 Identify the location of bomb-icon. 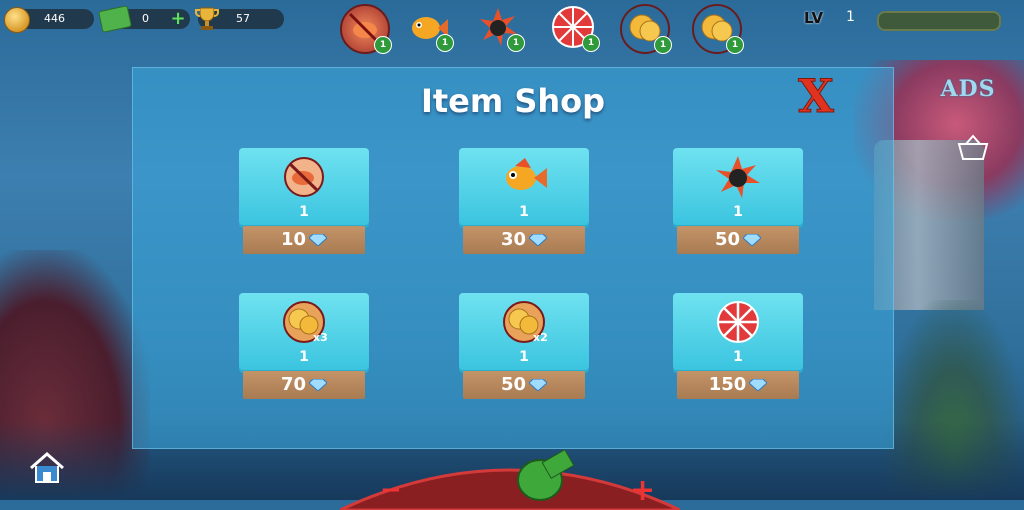
(738, 177).